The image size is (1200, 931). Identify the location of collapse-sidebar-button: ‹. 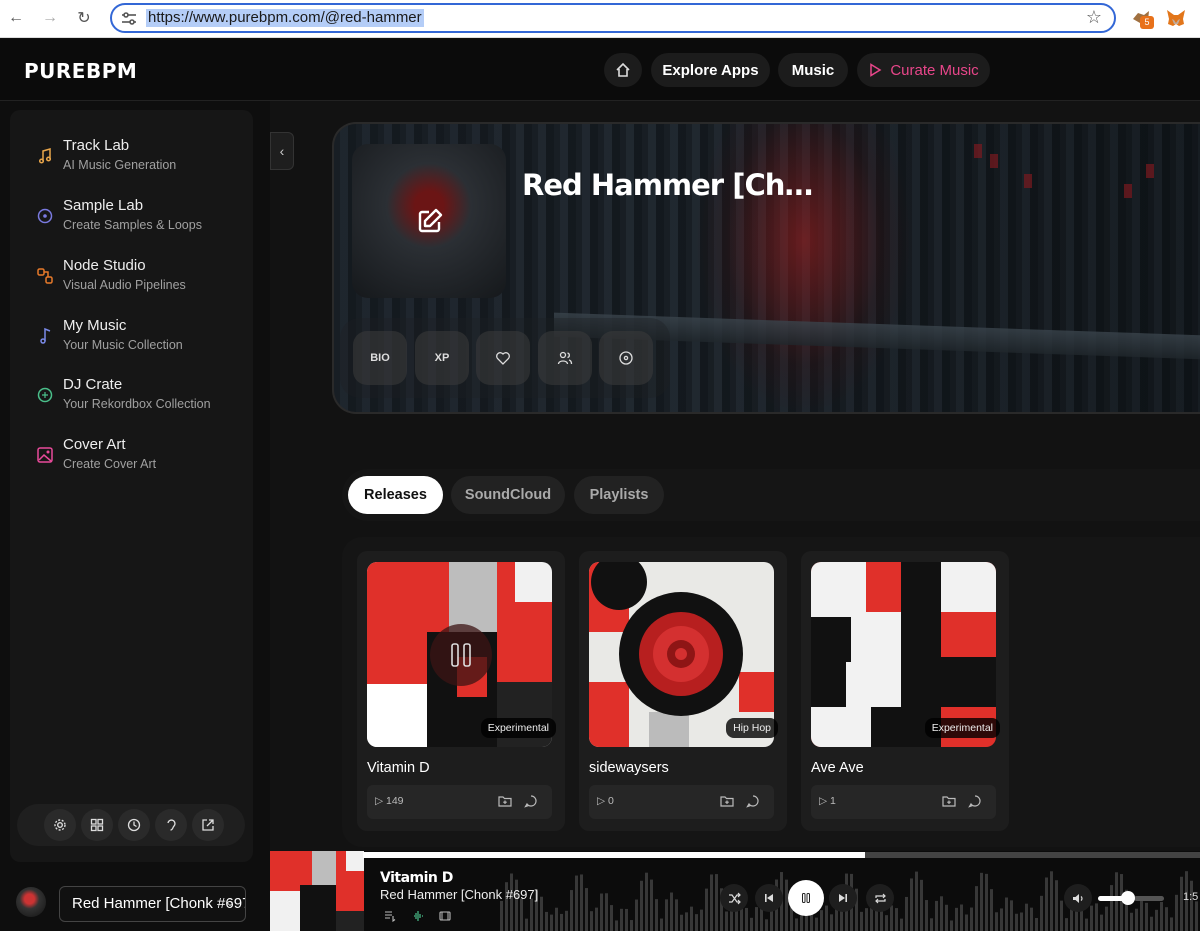
(282, 151).